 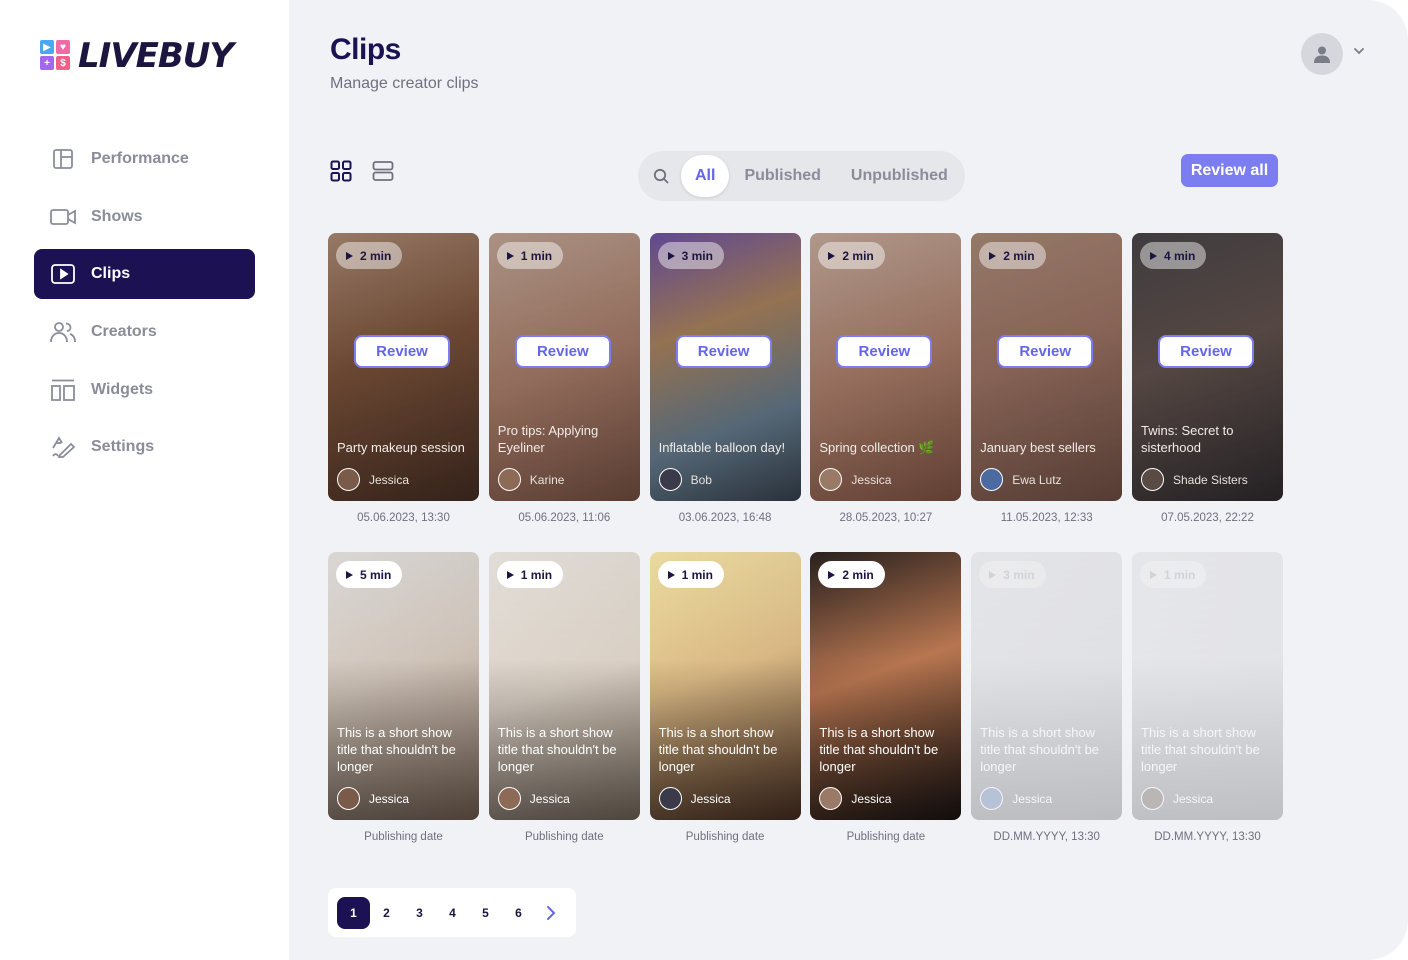 What do you see at coordinates (725, 518) in the screenshot?
I see `clip-date: 03.06.2023, 16:48` at bounding box center [725, 518].